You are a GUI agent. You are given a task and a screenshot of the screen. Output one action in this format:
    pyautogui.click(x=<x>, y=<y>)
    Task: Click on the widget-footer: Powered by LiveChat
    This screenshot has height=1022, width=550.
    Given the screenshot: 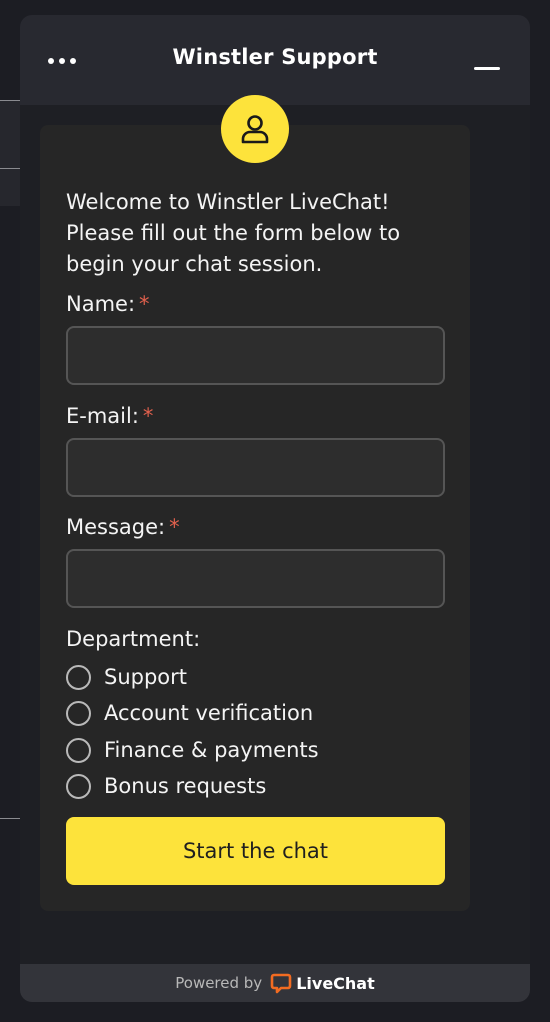 What is the action you would take?
    pyautogui.click(x=275, y=983)
    